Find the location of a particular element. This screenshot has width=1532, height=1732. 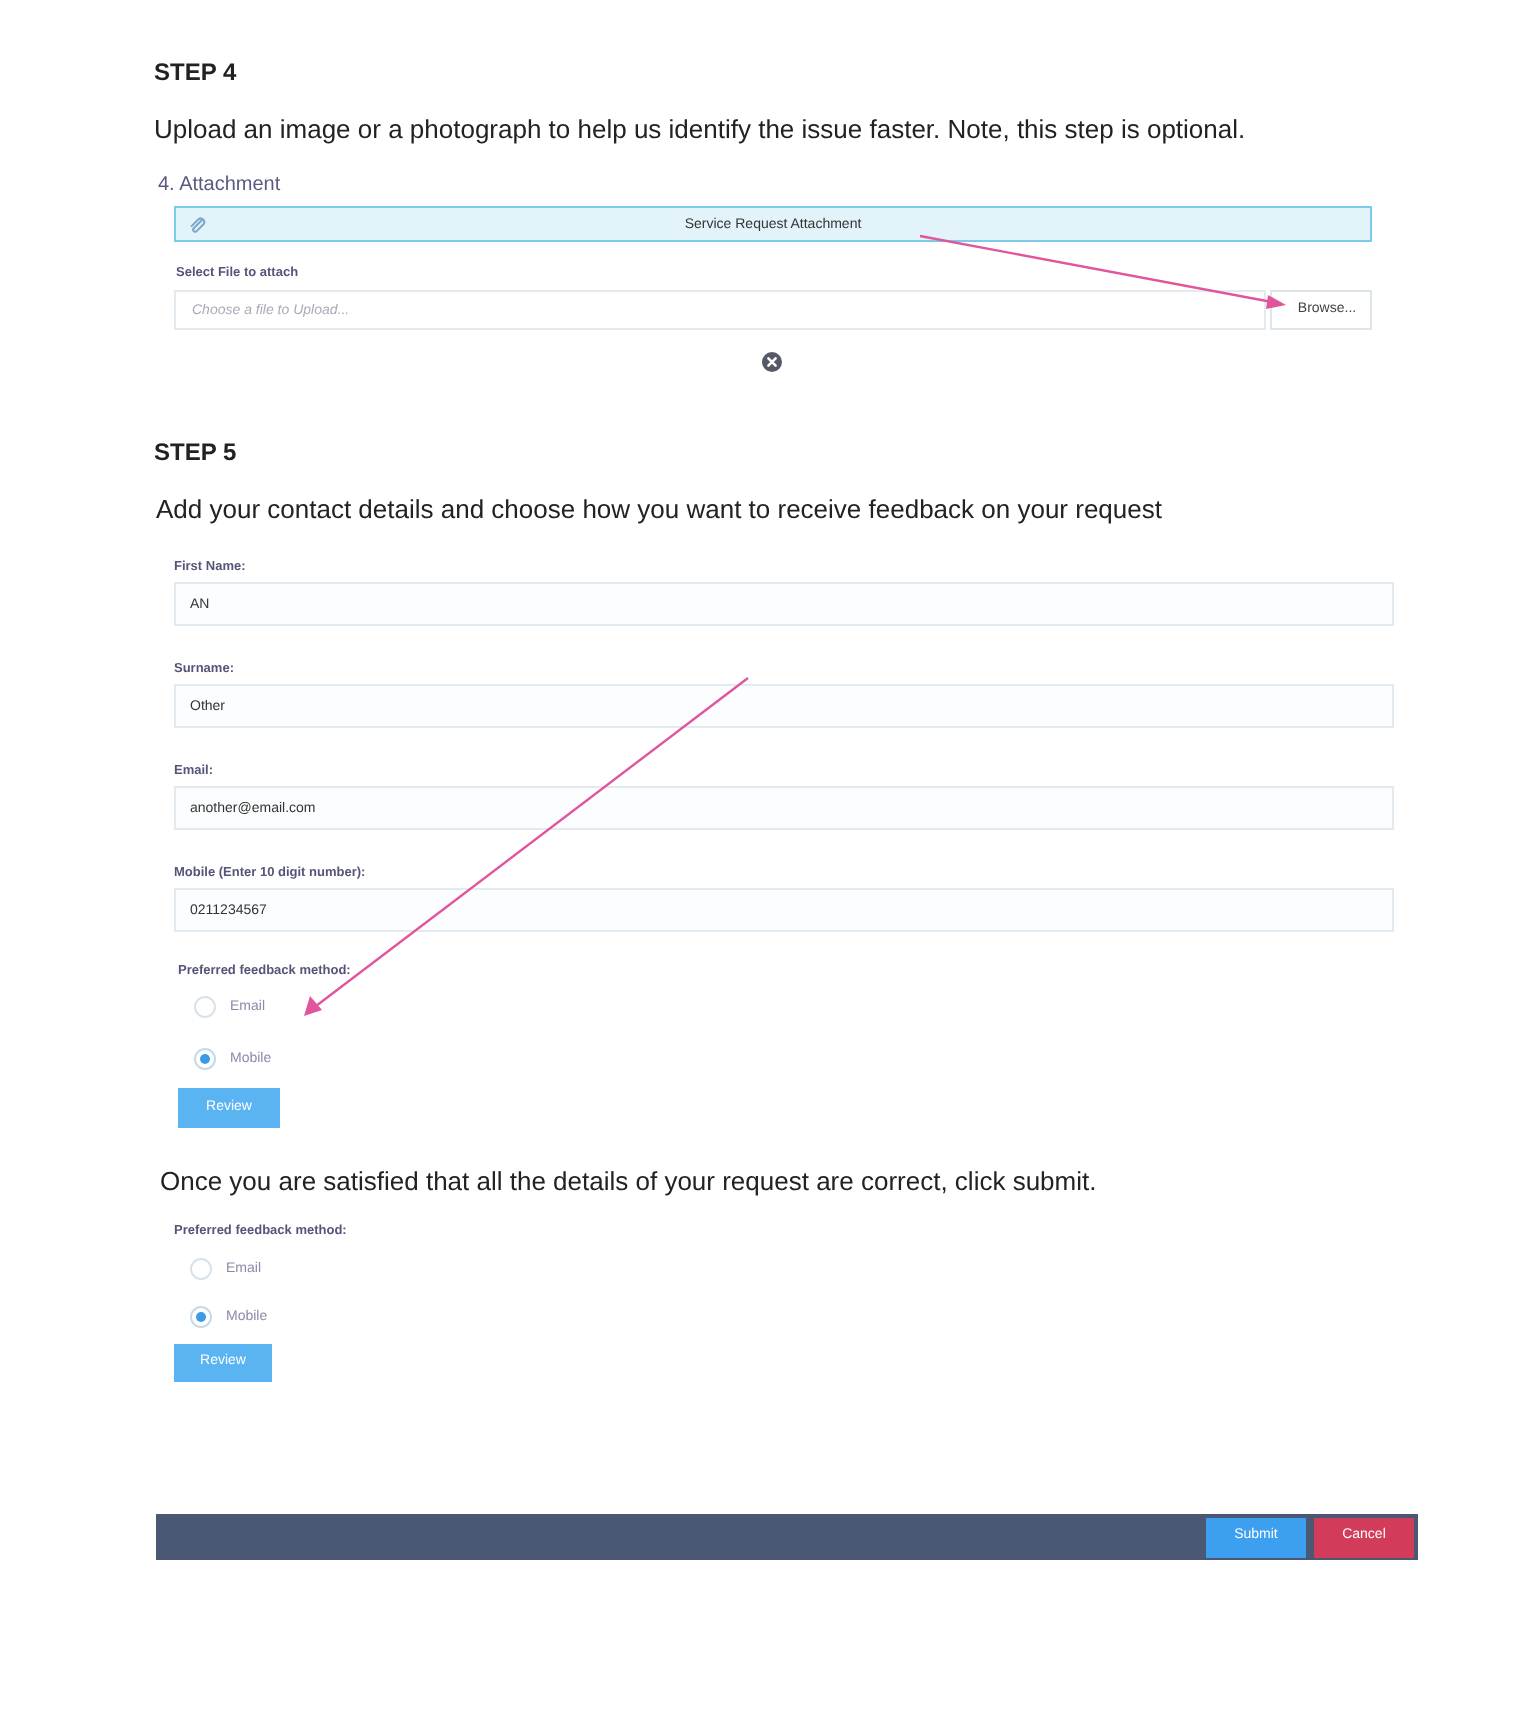

step-instructions: Upload an image or a photograph to help us identify the issue faster. Note, this step is optional. is located at coordinates (700, 129).